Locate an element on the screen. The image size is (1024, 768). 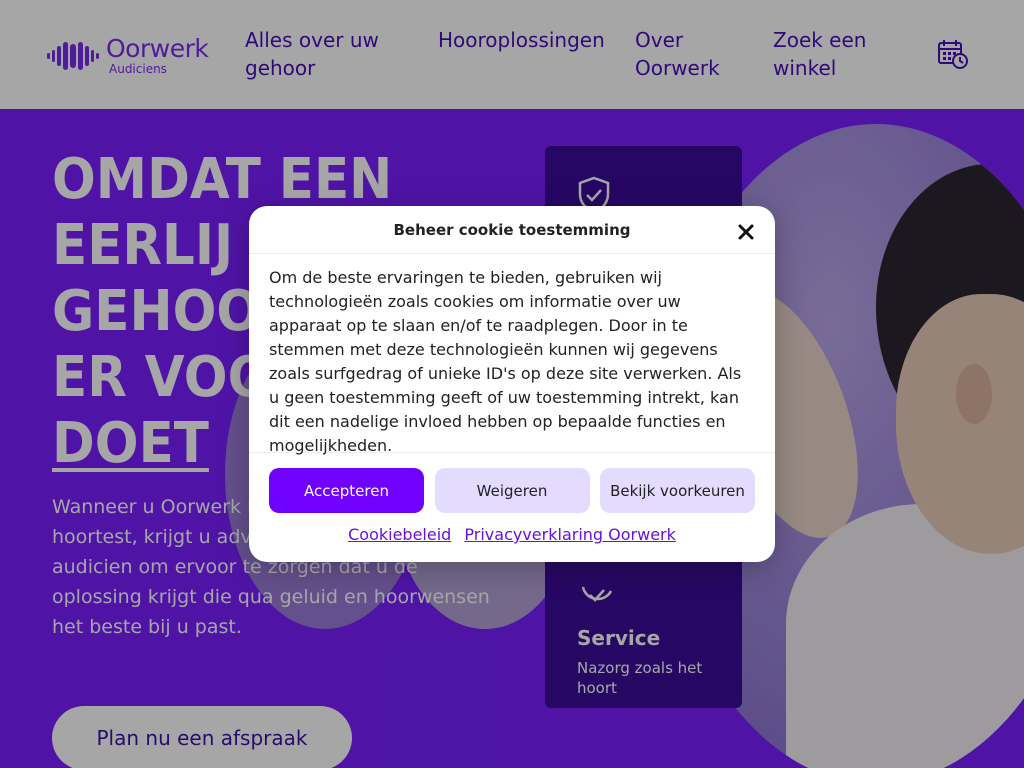
dialog-header: Beheer cookie toestemming is located at coordinates (512, 230).